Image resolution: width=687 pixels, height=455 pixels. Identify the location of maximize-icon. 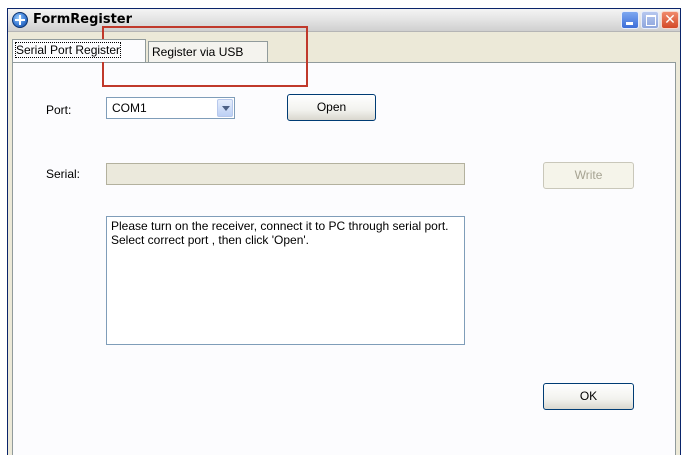
(651, 20).